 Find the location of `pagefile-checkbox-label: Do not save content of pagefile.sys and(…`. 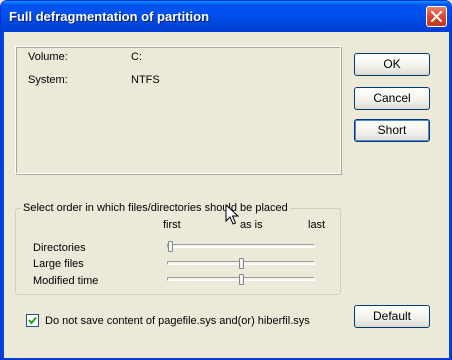

pagefile-checkbox-label: Do not save content of pagefile.sys and(… is located at coordinates (177, 321).